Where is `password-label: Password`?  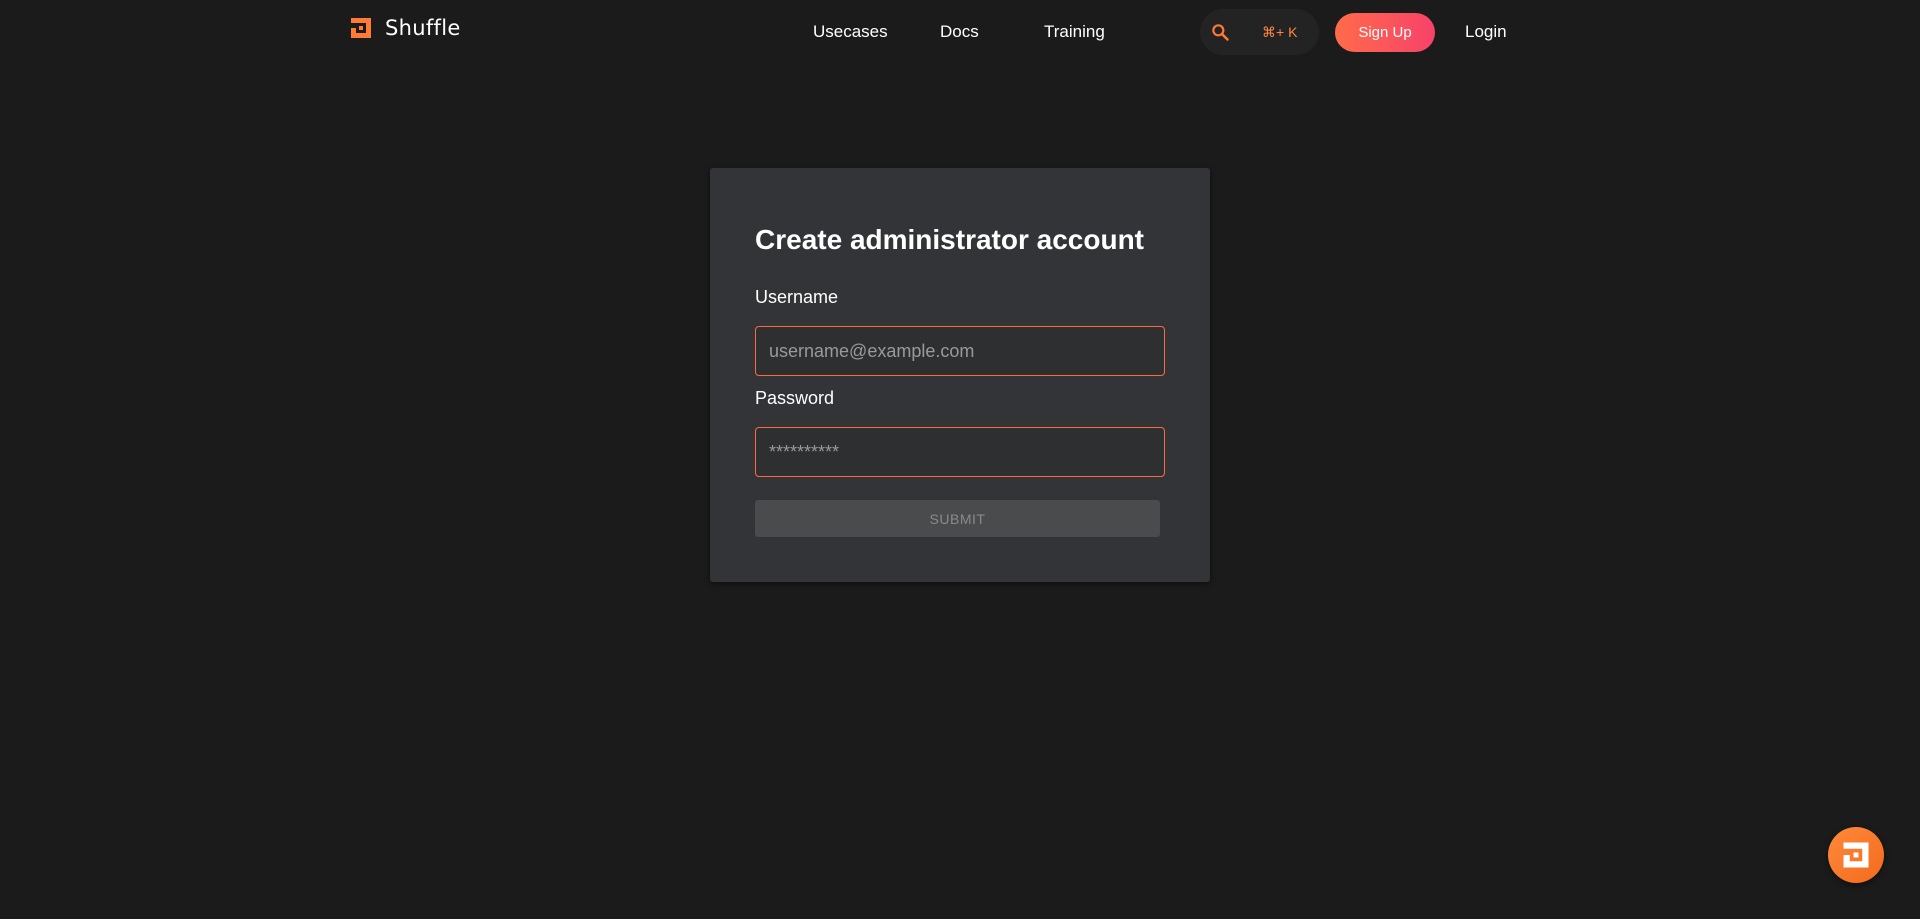 password-label: Password is located at coordinates (795, 398).